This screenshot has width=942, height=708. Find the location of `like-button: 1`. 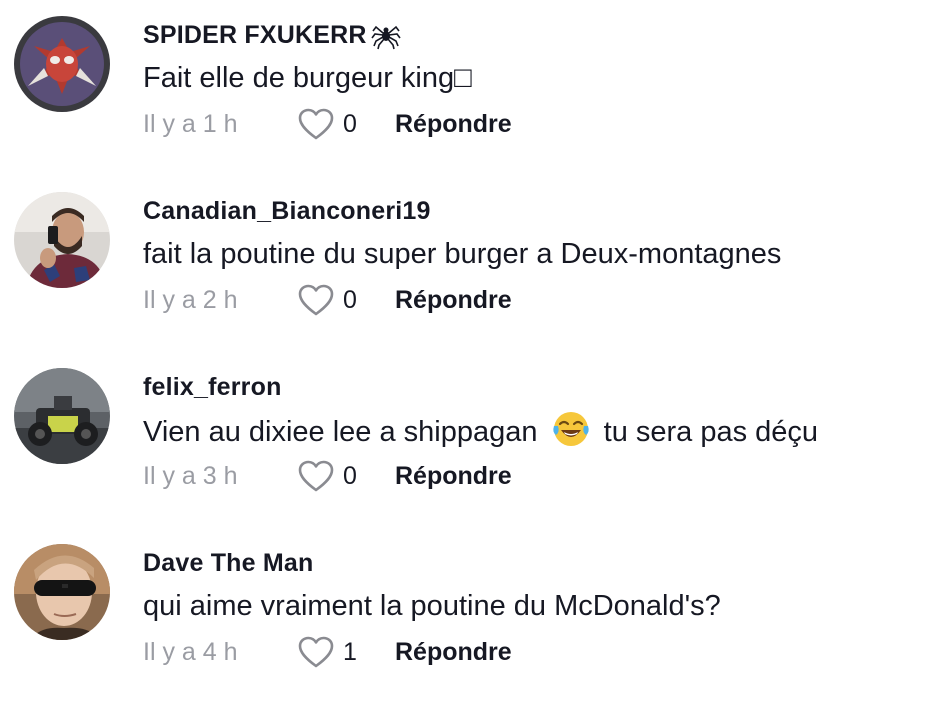

like-button: 1 is located at coordinates (346, 652).